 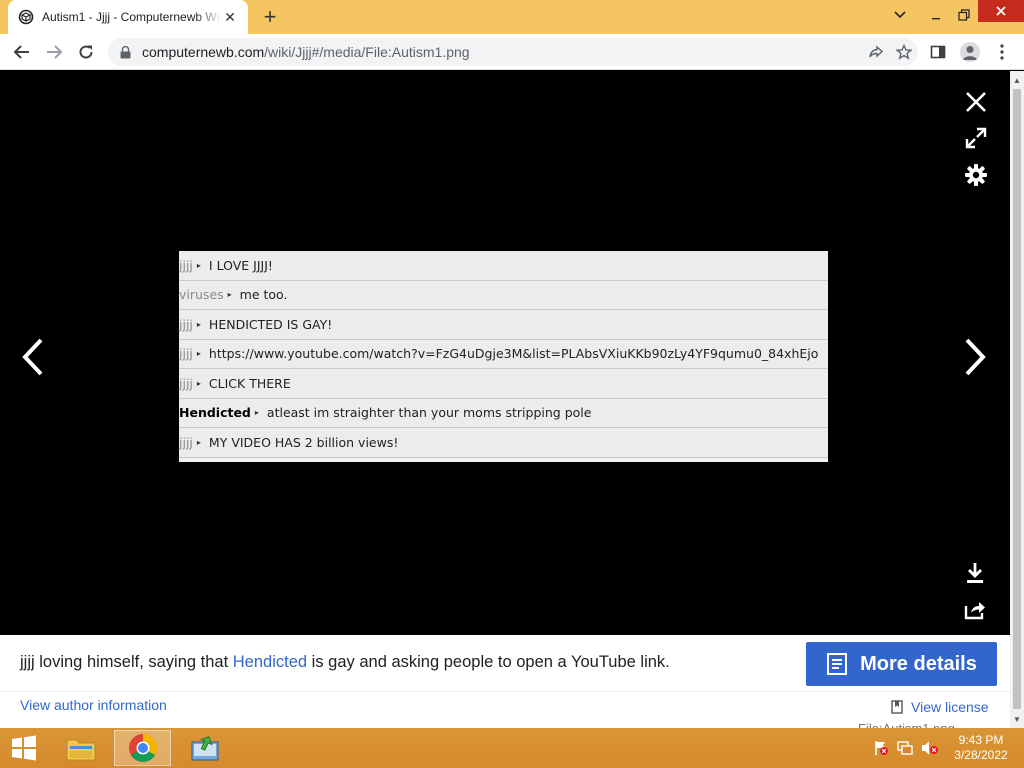 What do you see at coordinates (881, 748) in the screenshot?
I see `action-center-flag-icon` at bounding box center [881, 748].